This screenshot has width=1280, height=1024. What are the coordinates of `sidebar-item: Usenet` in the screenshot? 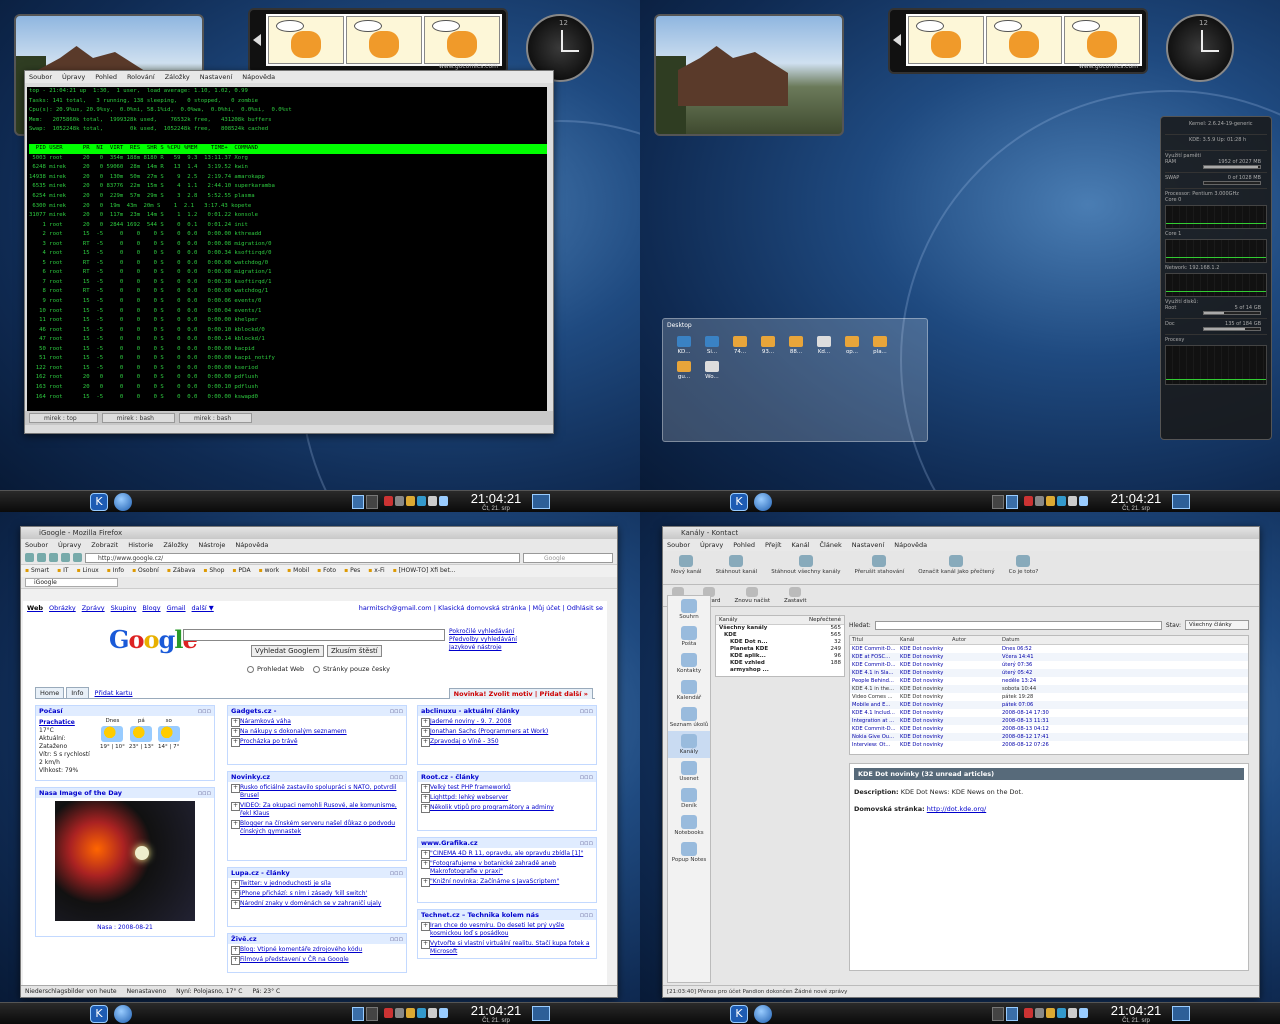 It's located at (689, 771).